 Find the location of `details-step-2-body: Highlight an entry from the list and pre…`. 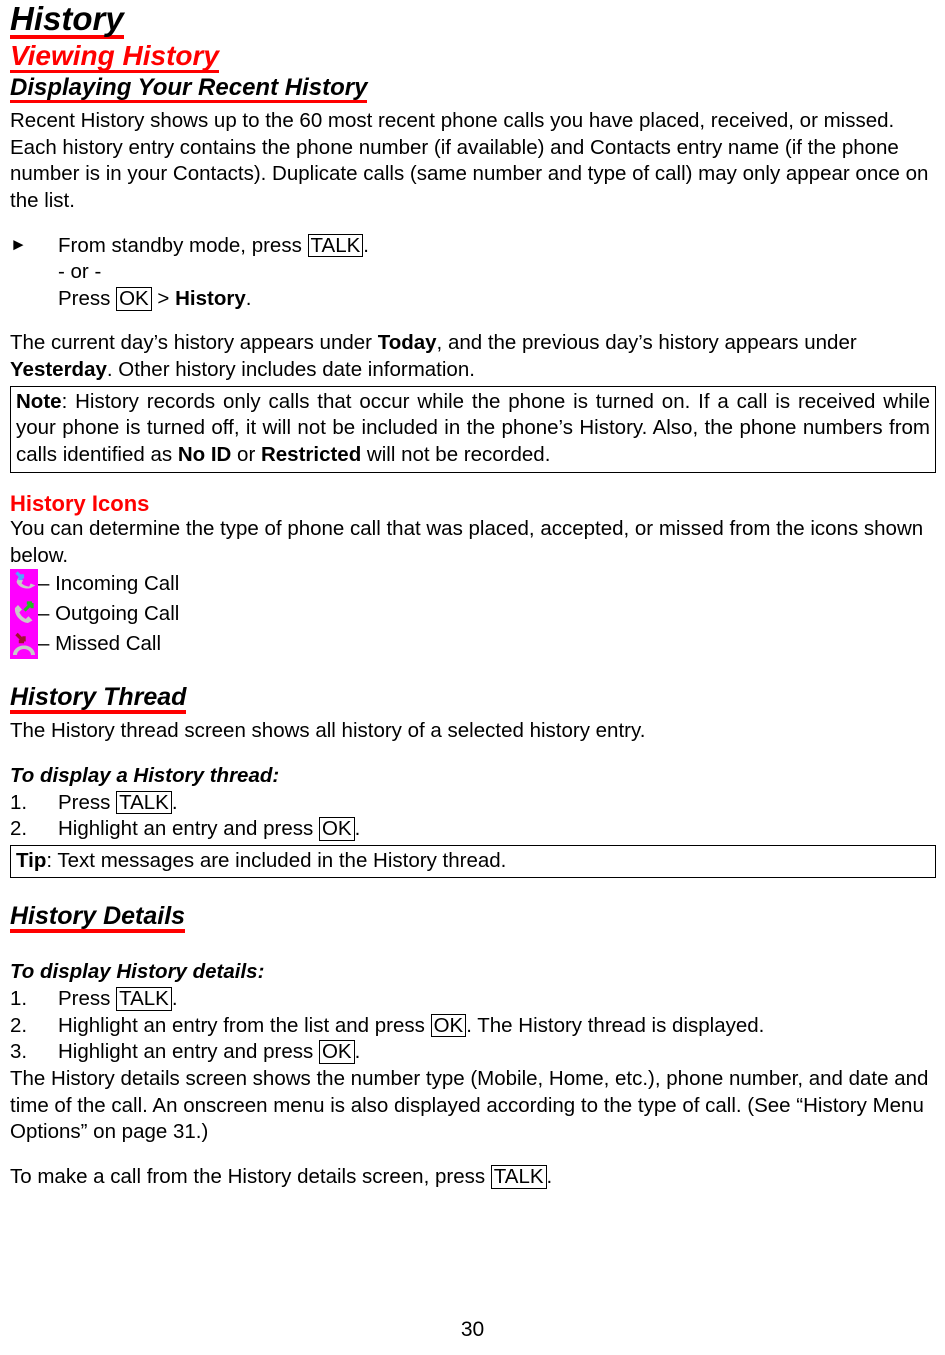

details-step-2-body: Highlight an entry from the list and pre… is located at coordinates (497, 1026).